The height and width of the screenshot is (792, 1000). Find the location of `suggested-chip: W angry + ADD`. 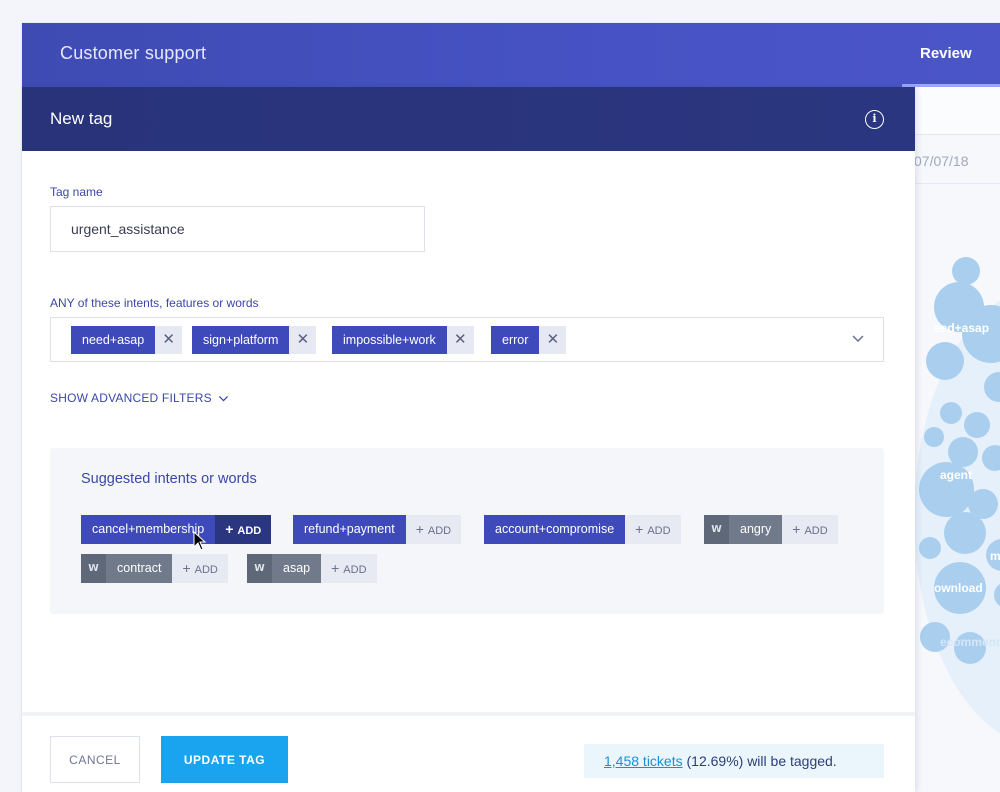

suggested-chip: W angry + ADD is located at coordinates (771, 529).